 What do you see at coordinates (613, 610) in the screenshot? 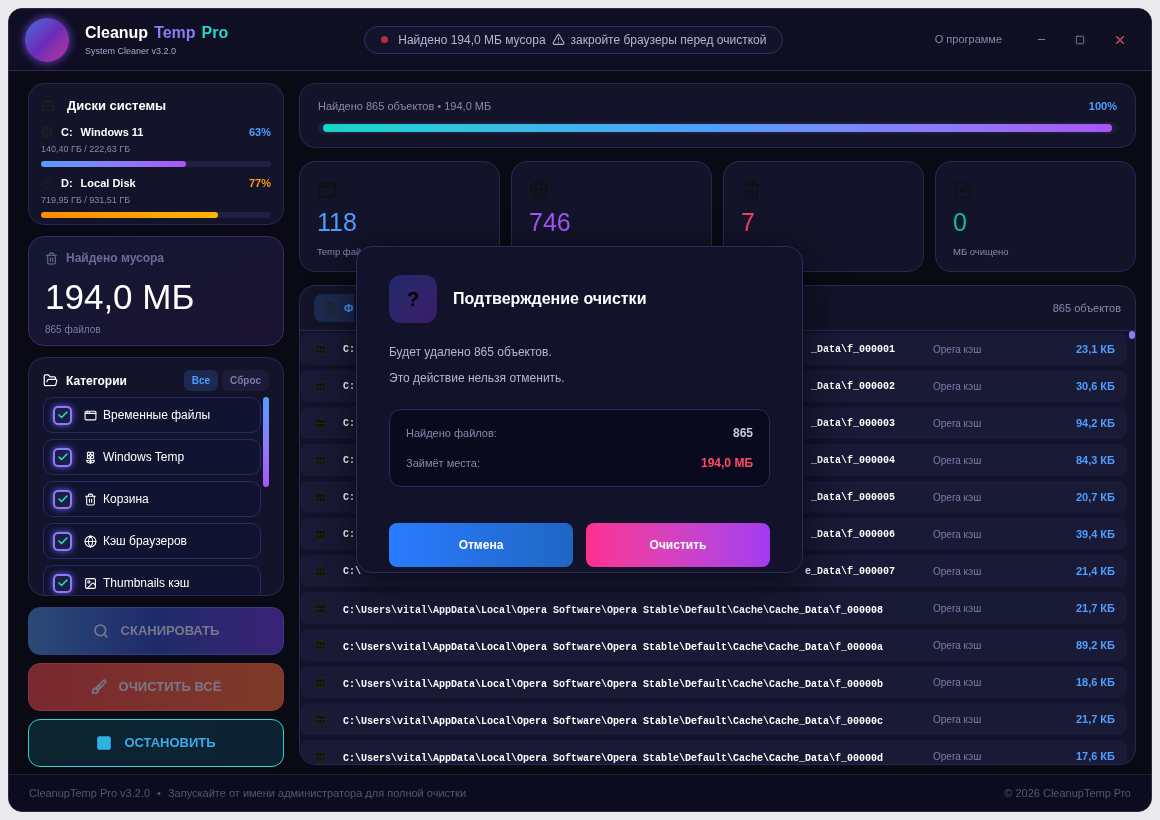
I see `file-path: C:\Users\vital\AppData\Local\Opera Software\Opera Stable\Default\Cache\Cache_Data\f_000008` at bounding box center [613, 610].